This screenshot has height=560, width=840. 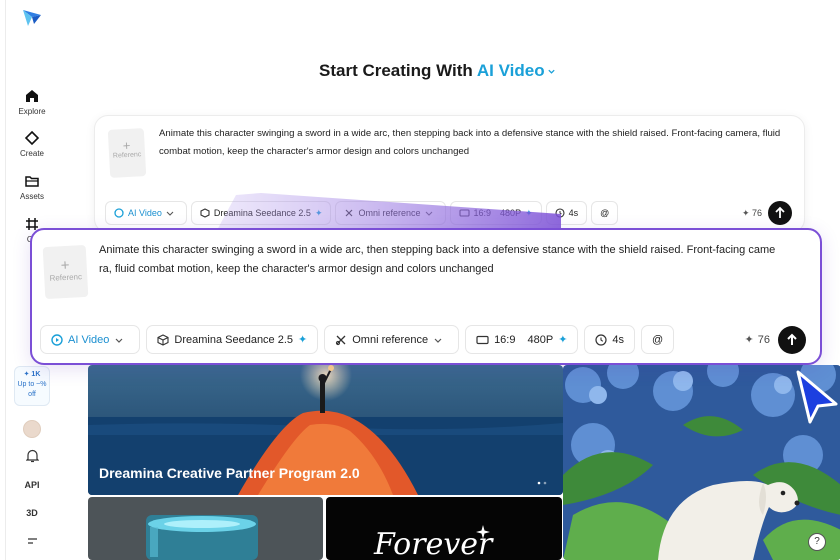 I want to click on help-label: ?, so click(x=817, y=541).